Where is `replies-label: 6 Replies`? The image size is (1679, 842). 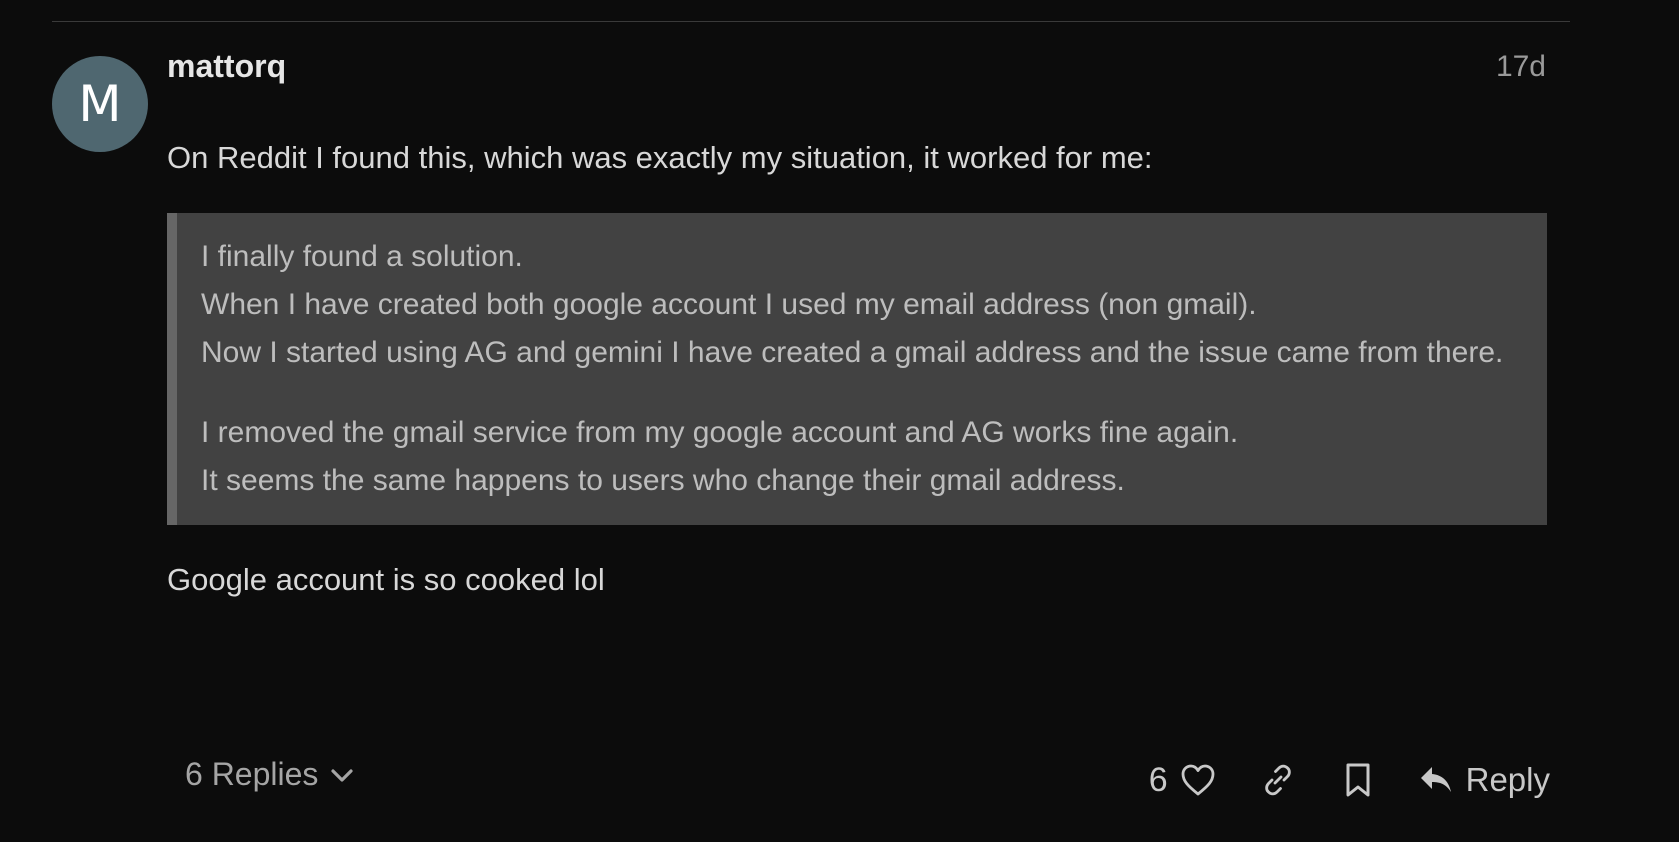
replies-label: 6 Replies is located at coordinates (252, 774).